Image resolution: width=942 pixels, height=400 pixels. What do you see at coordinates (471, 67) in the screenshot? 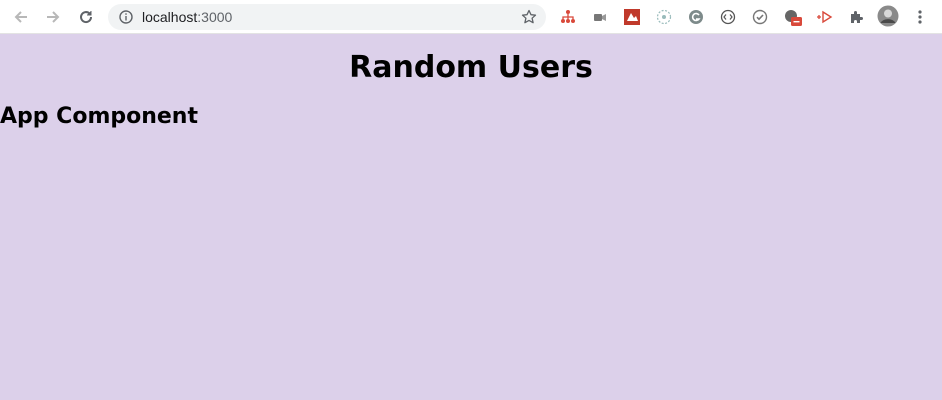
I see `page-title: Random Users` at bounding box center [471, 67].